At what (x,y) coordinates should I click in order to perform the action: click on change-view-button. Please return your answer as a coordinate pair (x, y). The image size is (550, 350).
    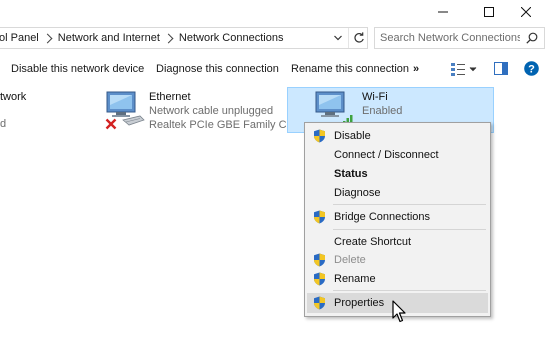
    Looking at the image, I should click on (464, 69).